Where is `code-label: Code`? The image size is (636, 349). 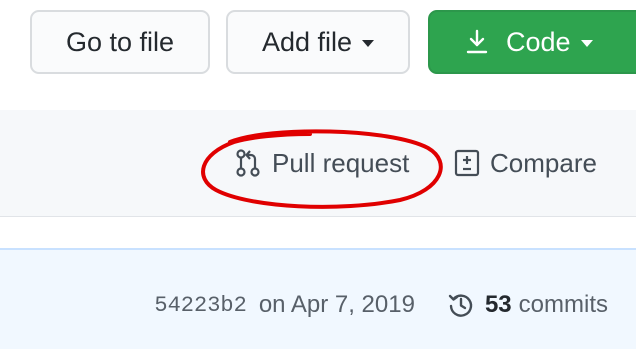
code-label: Code is located at coordinates (538, 41).